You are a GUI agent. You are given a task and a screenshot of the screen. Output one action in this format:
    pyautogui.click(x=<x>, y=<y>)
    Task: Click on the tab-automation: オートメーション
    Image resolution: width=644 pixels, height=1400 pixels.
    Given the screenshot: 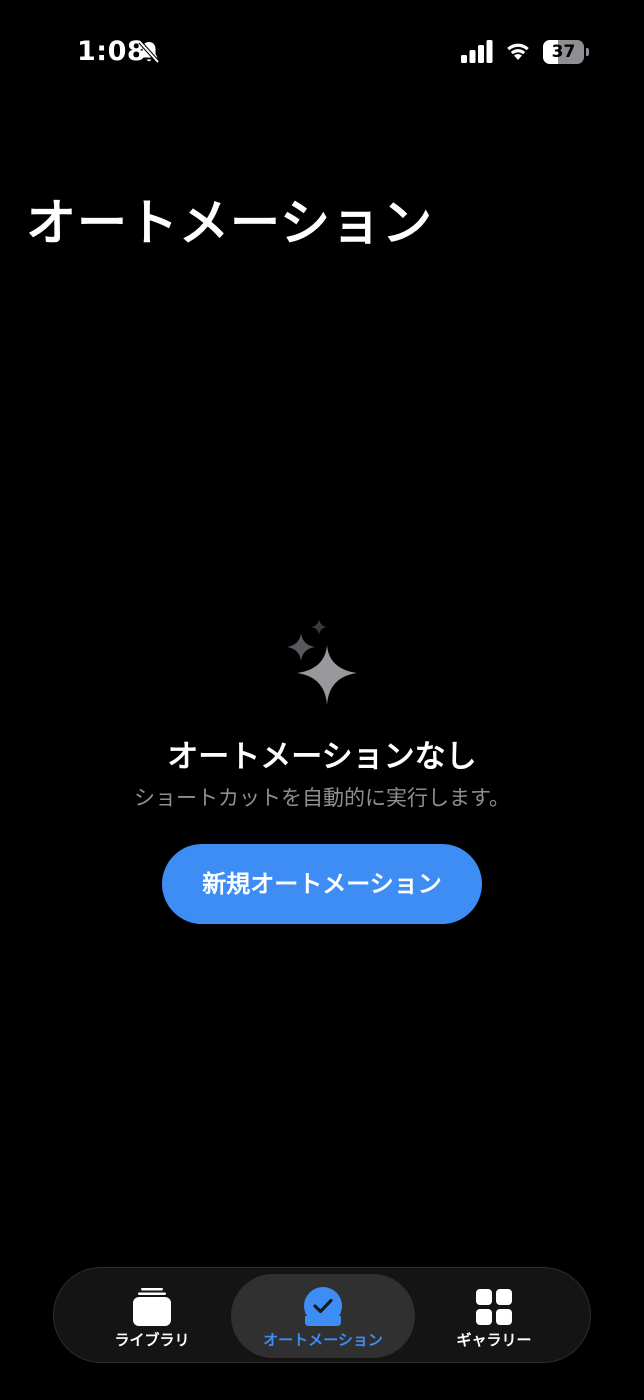 What is the action you would take?
    pyautogui.click(x=323, y=1316)
    